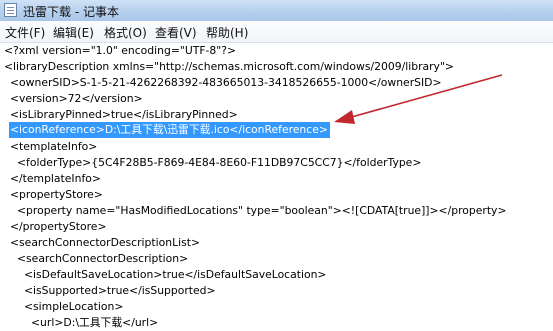 Image resolution: width=553 pixels, height=331 pixels. I want to click on text-line: <?xml version="1.0" encoding="UTF-8"?>, so click(120, 50).